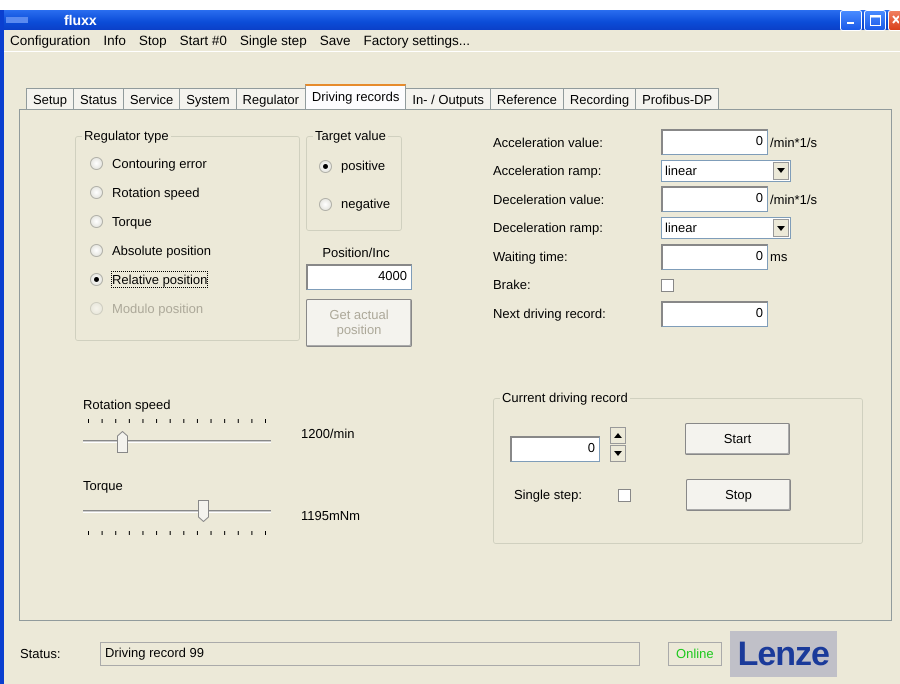 The width and height of the screenshot is (900, 684). What do you see at coordinates (350, 136) in the screenshot?
I see `group-title: Target value` at bounding box center [350, 136].